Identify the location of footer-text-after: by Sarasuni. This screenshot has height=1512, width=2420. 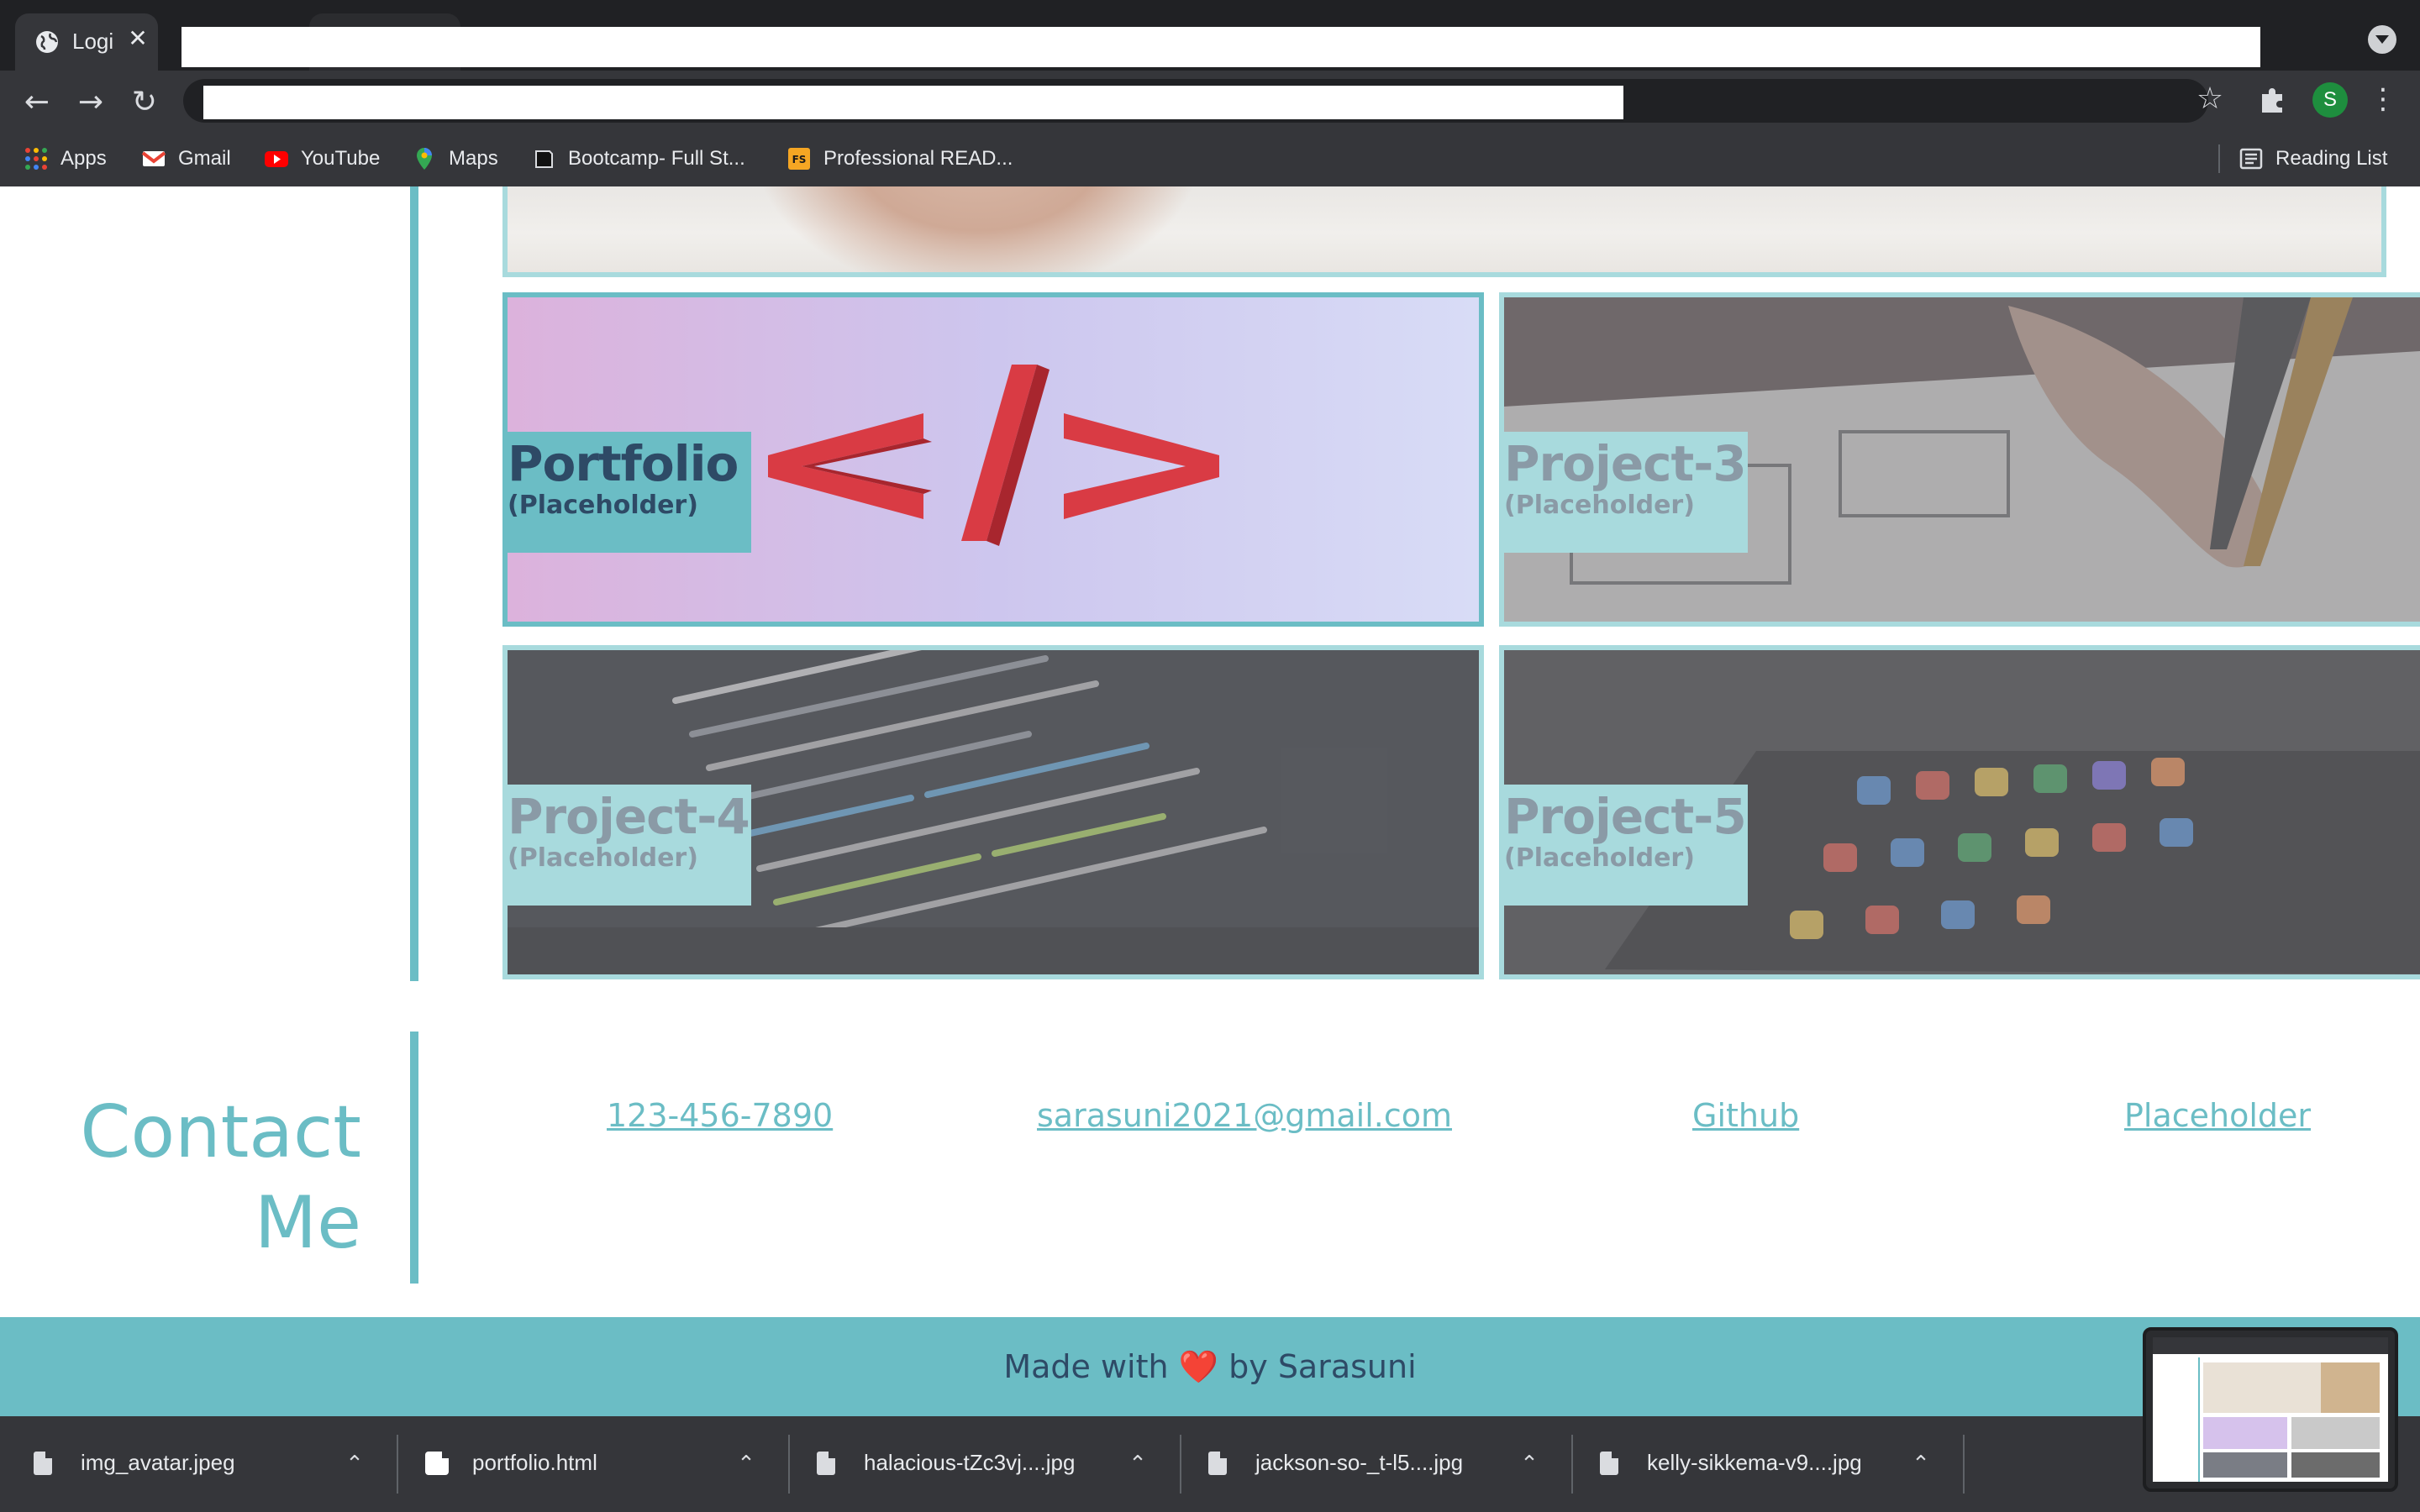
(1322, 1366).